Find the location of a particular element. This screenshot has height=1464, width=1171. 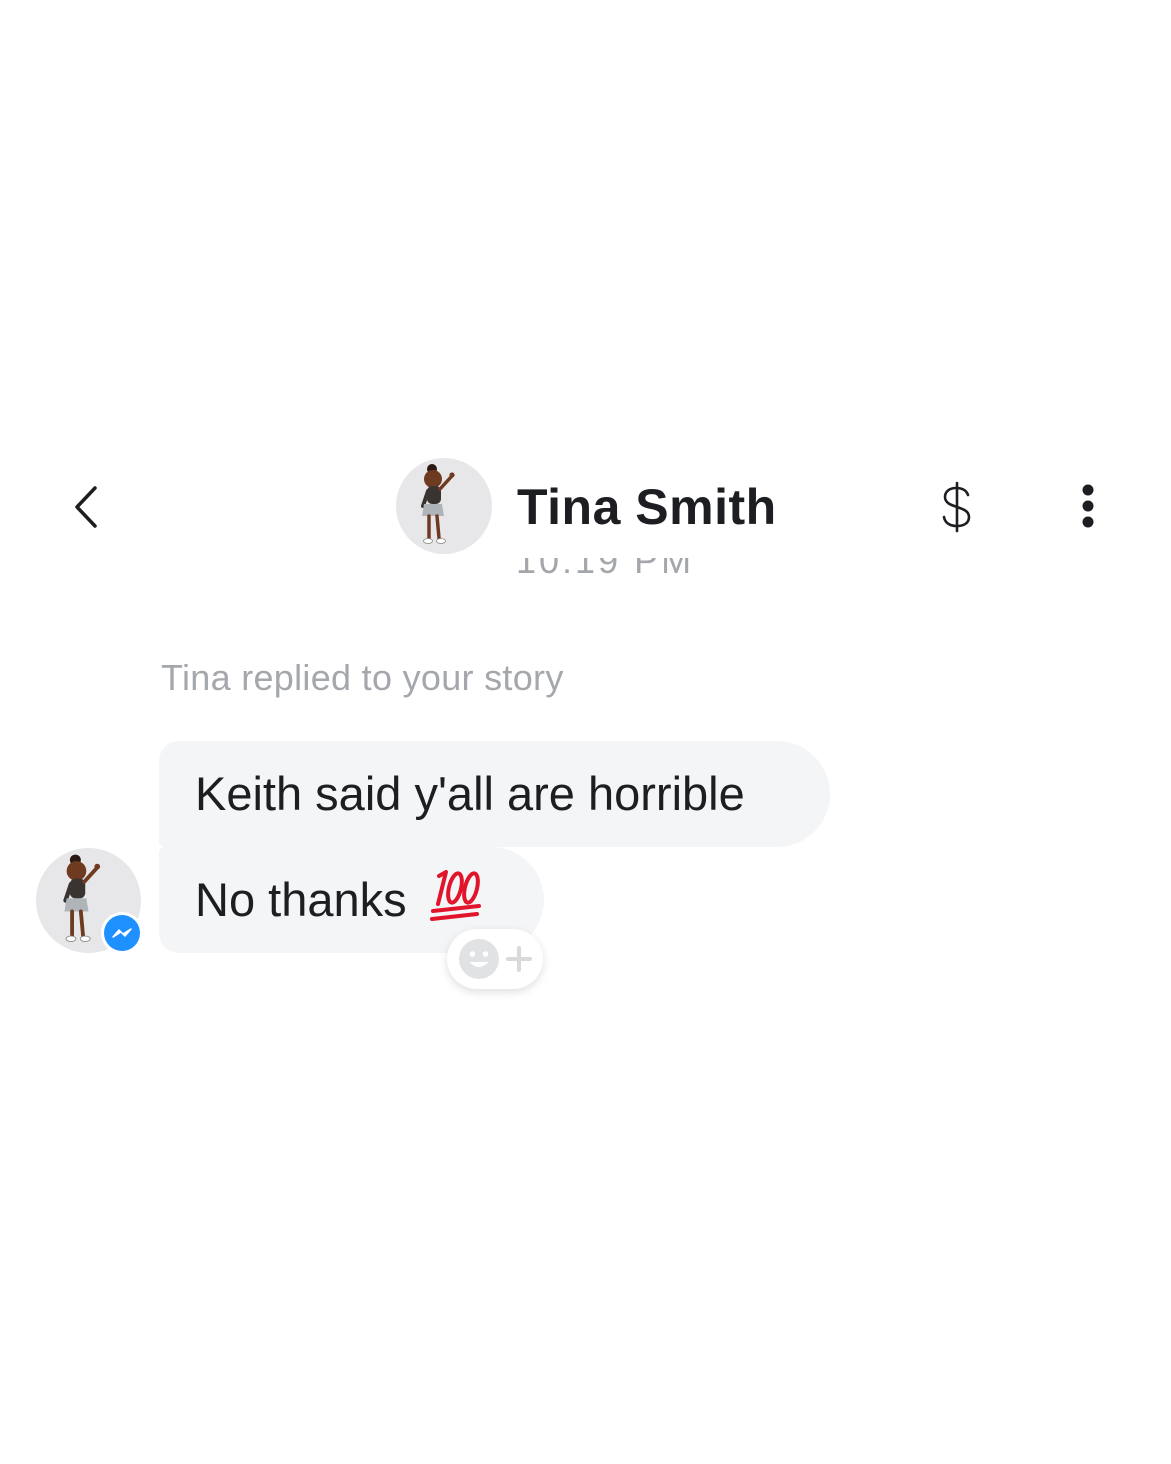

message-bubble: Keith said y'all are horrible is located at coordinates (494, 794).